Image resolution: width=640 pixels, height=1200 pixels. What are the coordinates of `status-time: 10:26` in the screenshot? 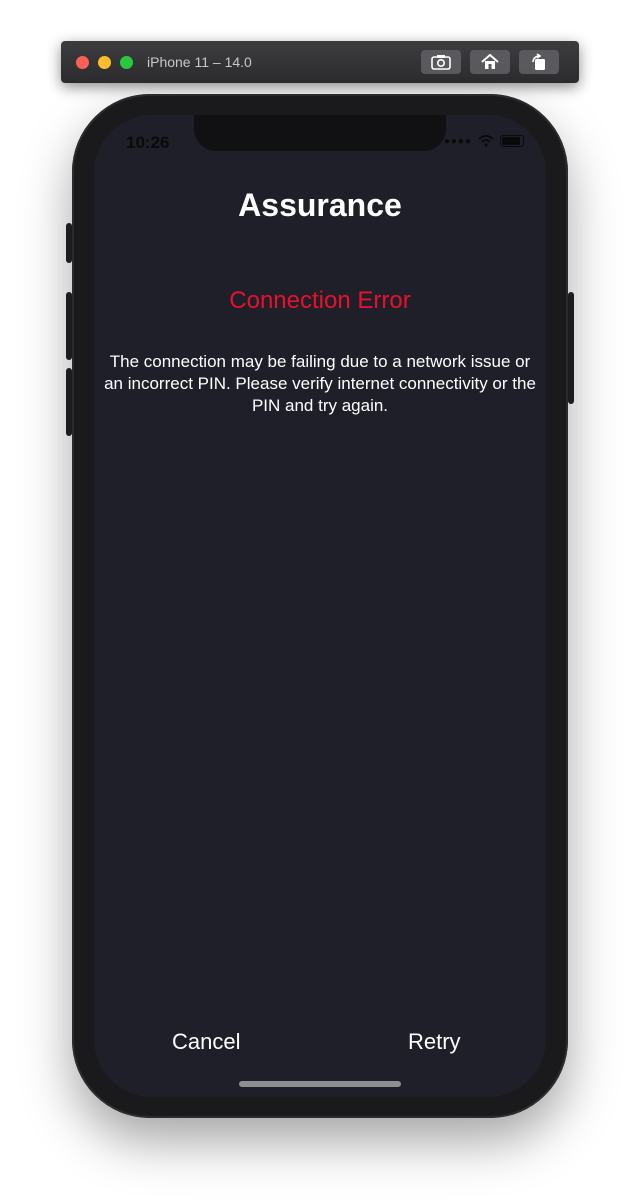 It's located at (148, 142).